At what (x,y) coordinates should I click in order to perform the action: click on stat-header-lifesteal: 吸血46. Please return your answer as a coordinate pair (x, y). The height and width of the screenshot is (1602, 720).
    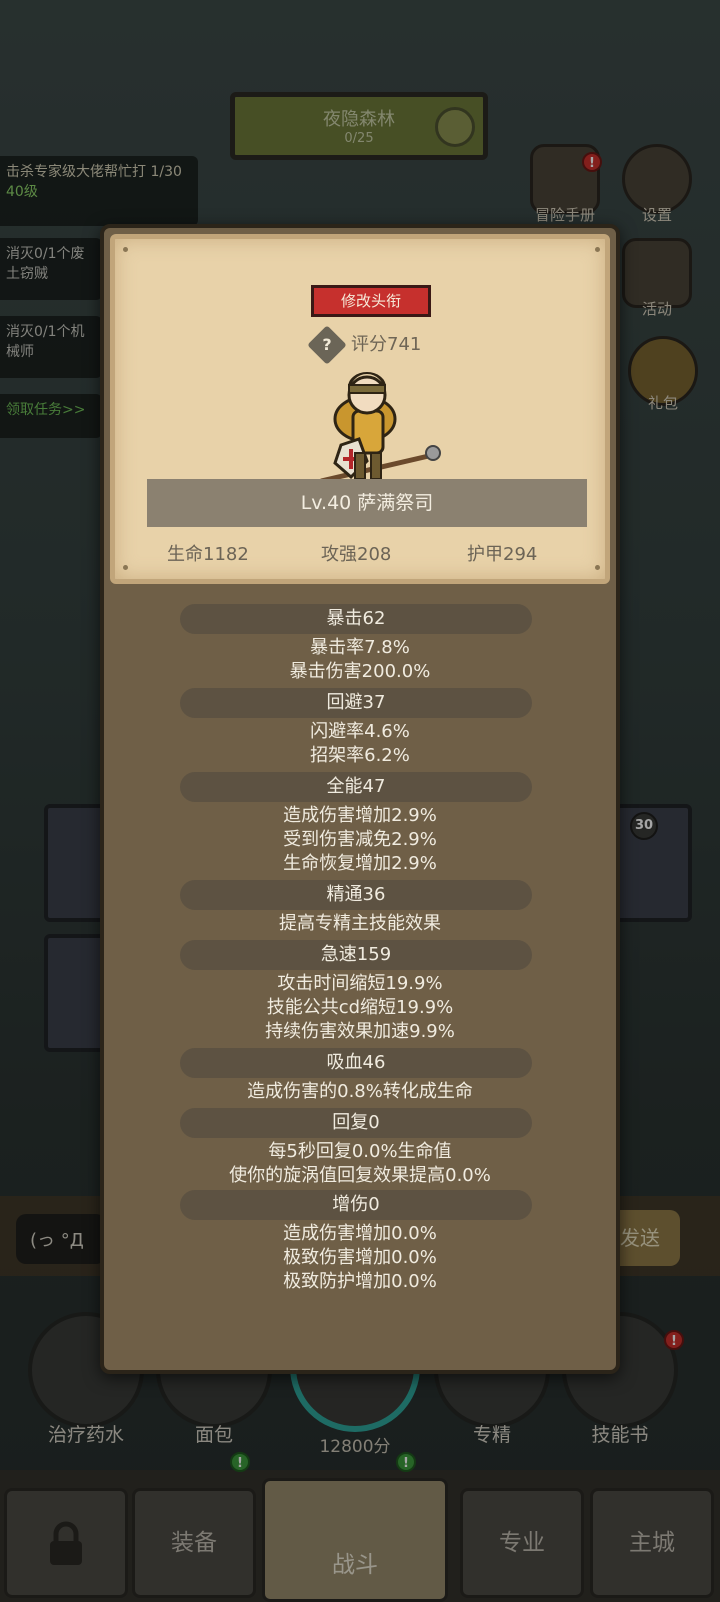
    Looking at the image, I should click on (356, 1063).